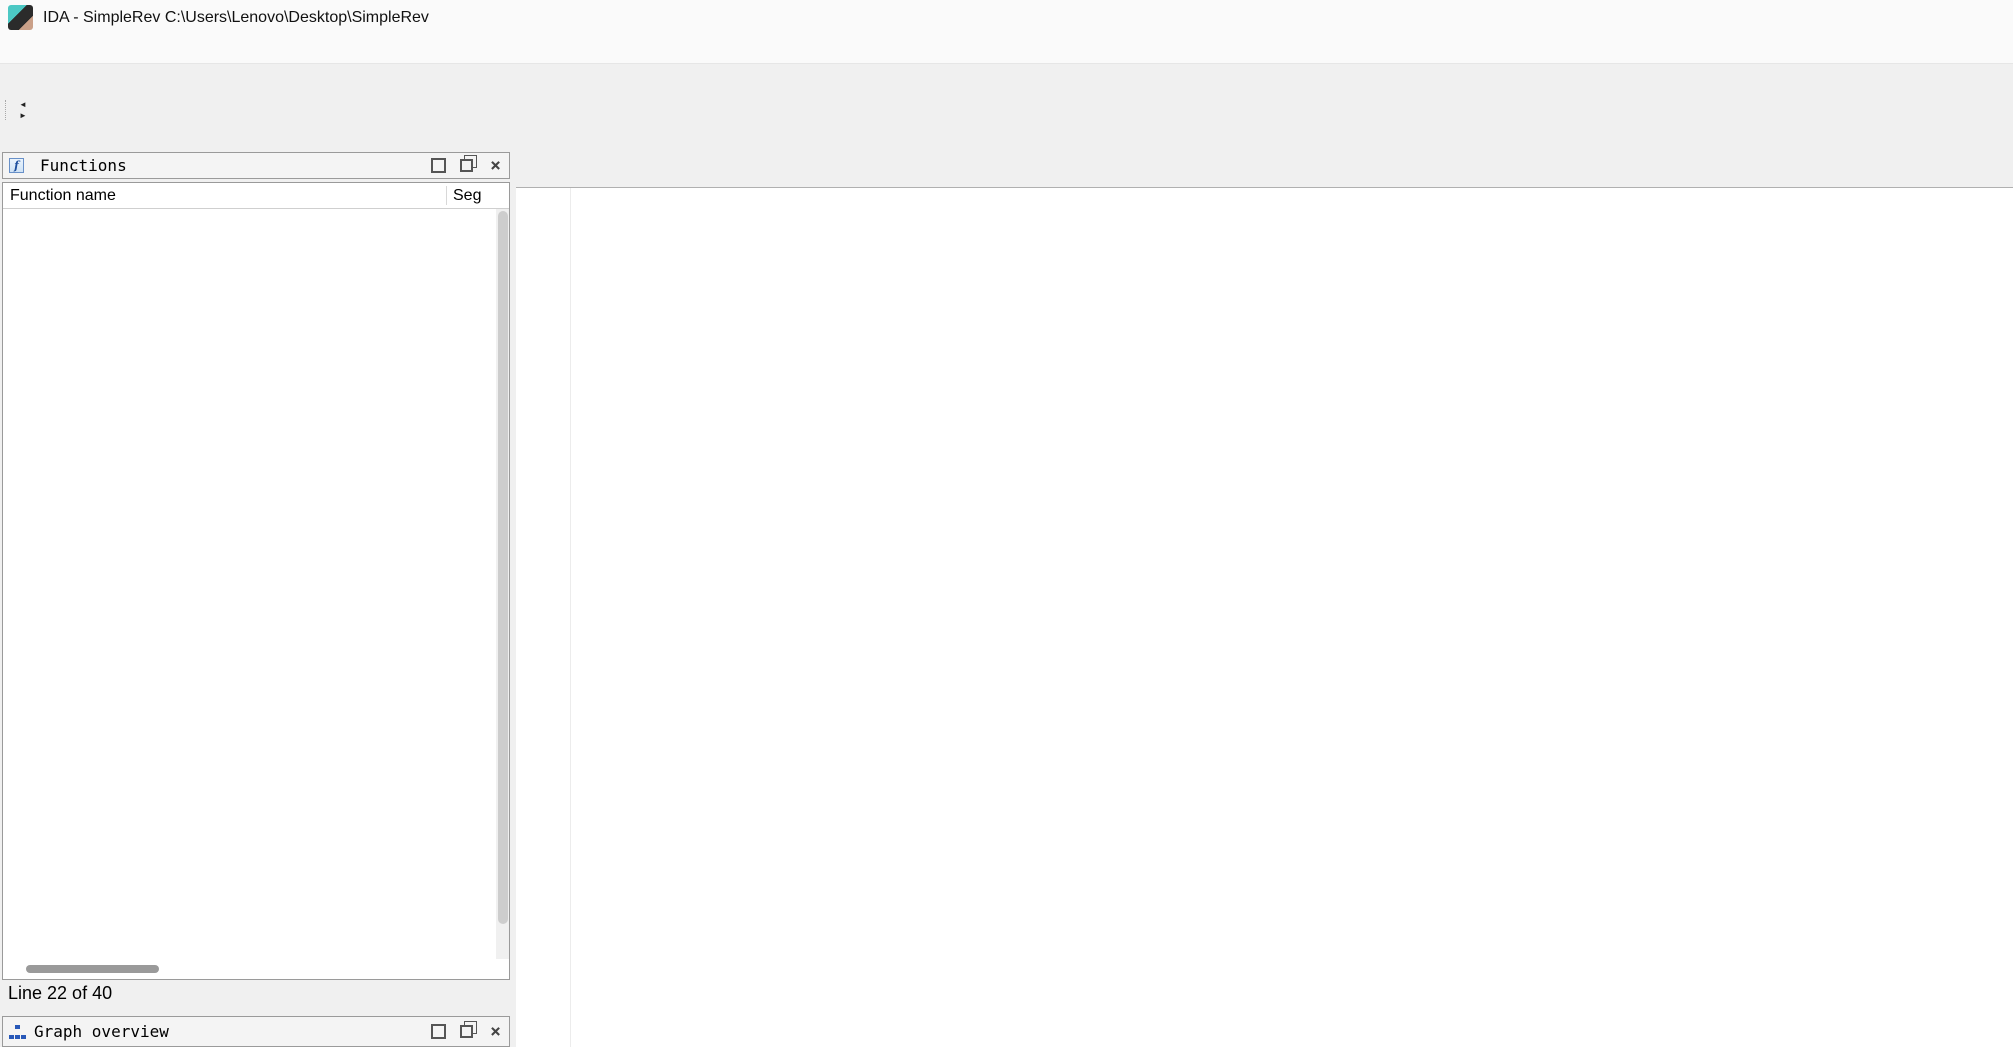  Describe the element at coordinates (256, 196) in the screenshot. I see `functions-column-header: Function name Seg` at that location.